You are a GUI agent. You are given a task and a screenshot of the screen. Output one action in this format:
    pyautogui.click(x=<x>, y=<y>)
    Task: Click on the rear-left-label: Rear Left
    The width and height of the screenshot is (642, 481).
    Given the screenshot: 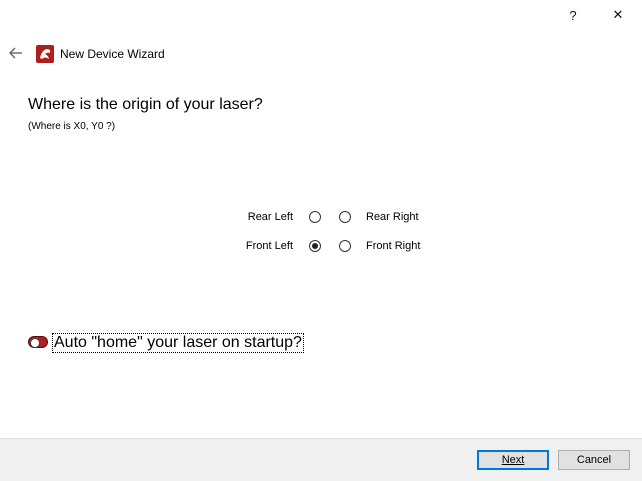 What is the action you would take?
    pyautogui.click(x=270, y=217)
    